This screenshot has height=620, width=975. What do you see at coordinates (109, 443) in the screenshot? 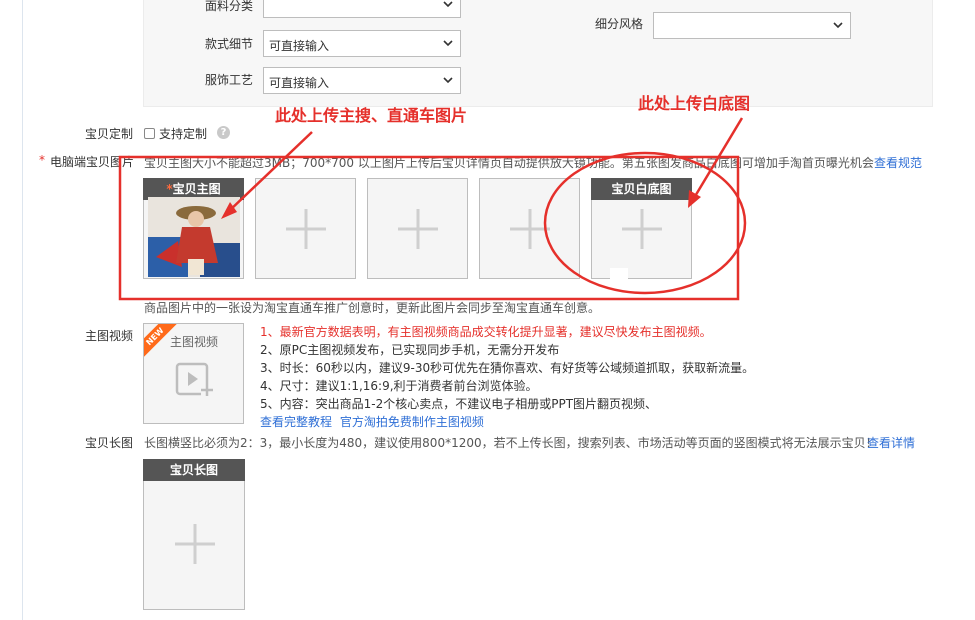
I see `long-image-label: 宝贝长图` at bounding box center [109, 443].